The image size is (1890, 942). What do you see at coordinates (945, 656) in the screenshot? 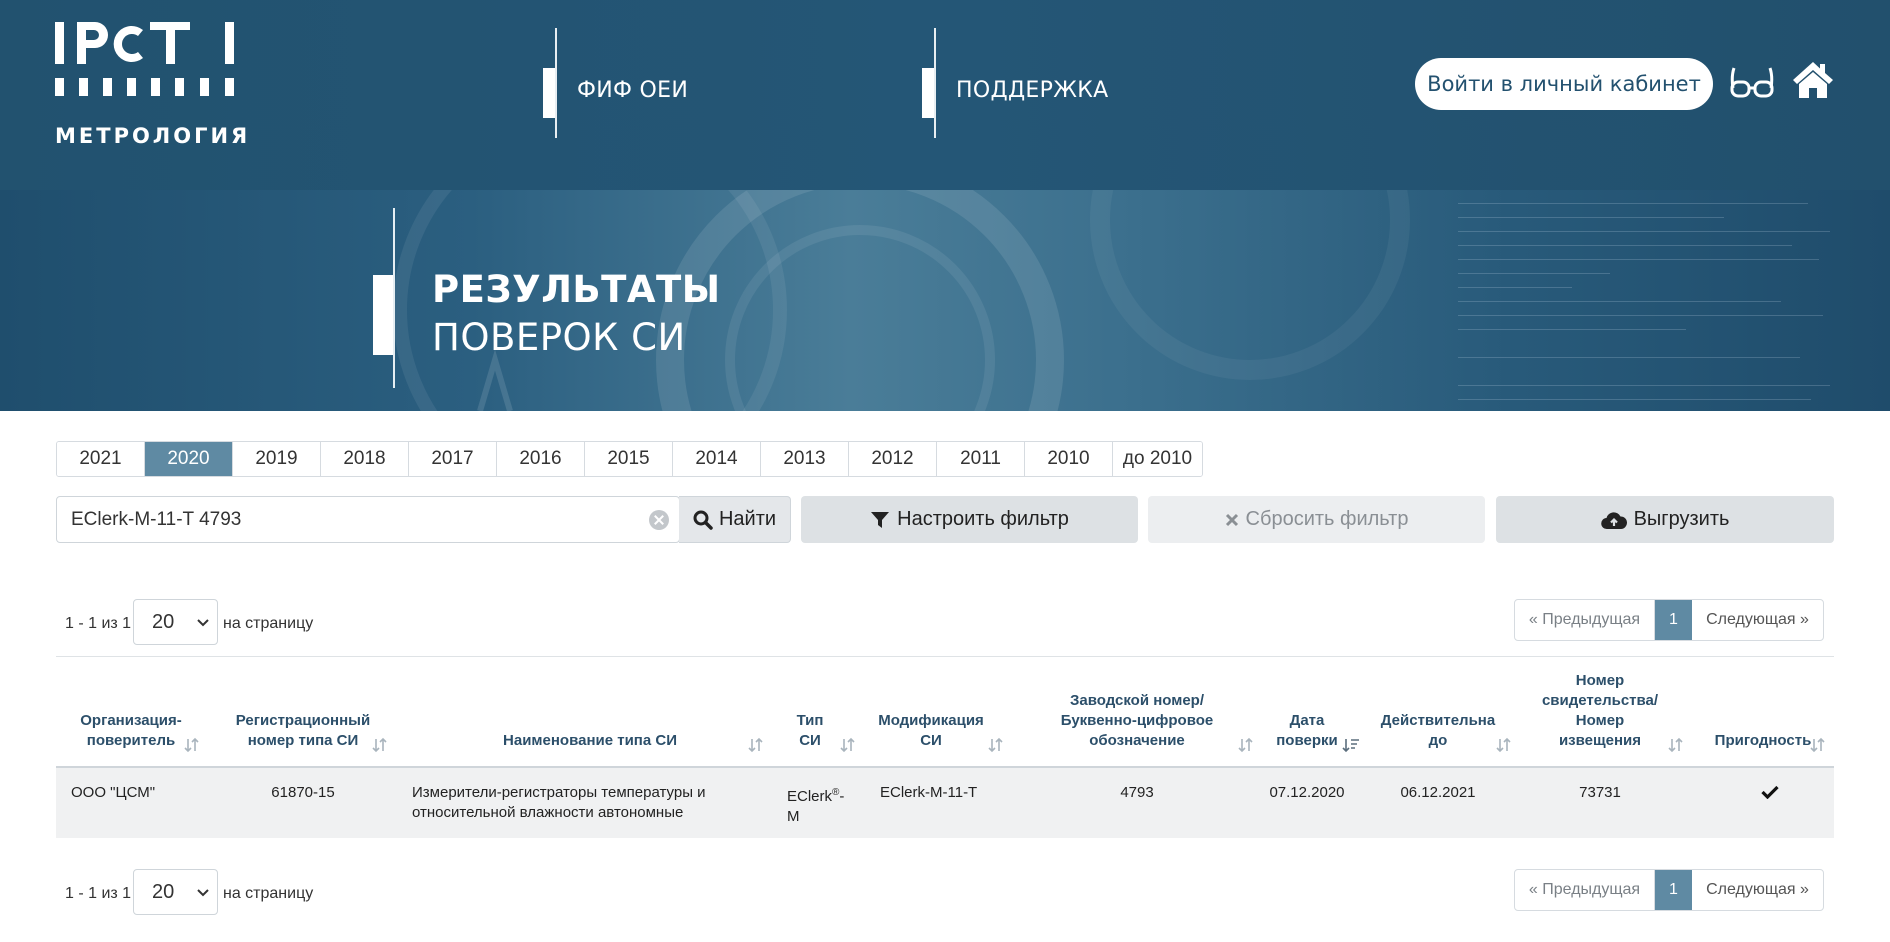
I see `section-divider` at bounding box center [945, 656].